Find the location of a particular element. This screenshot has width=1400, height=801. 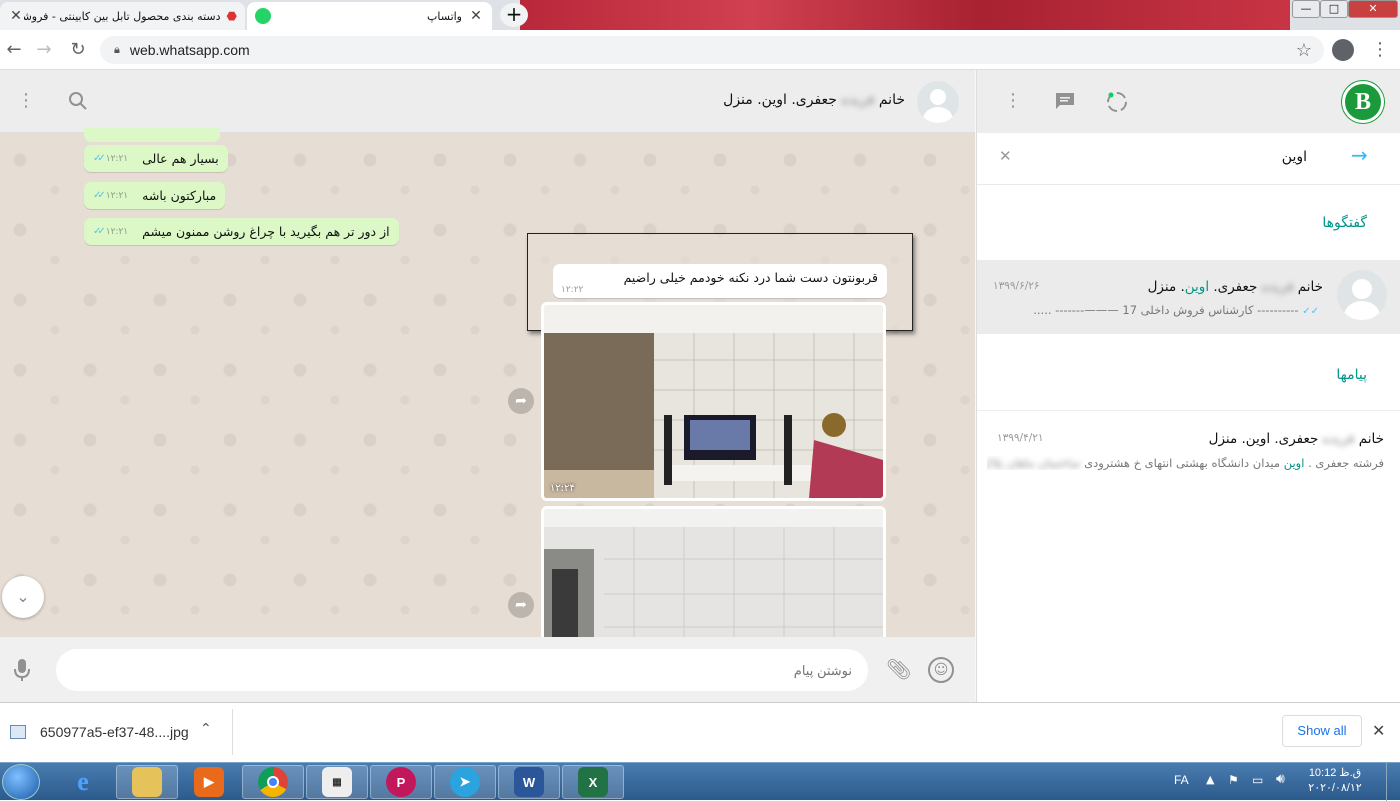

user-avatar: B is located at coordinates (1363, 102).